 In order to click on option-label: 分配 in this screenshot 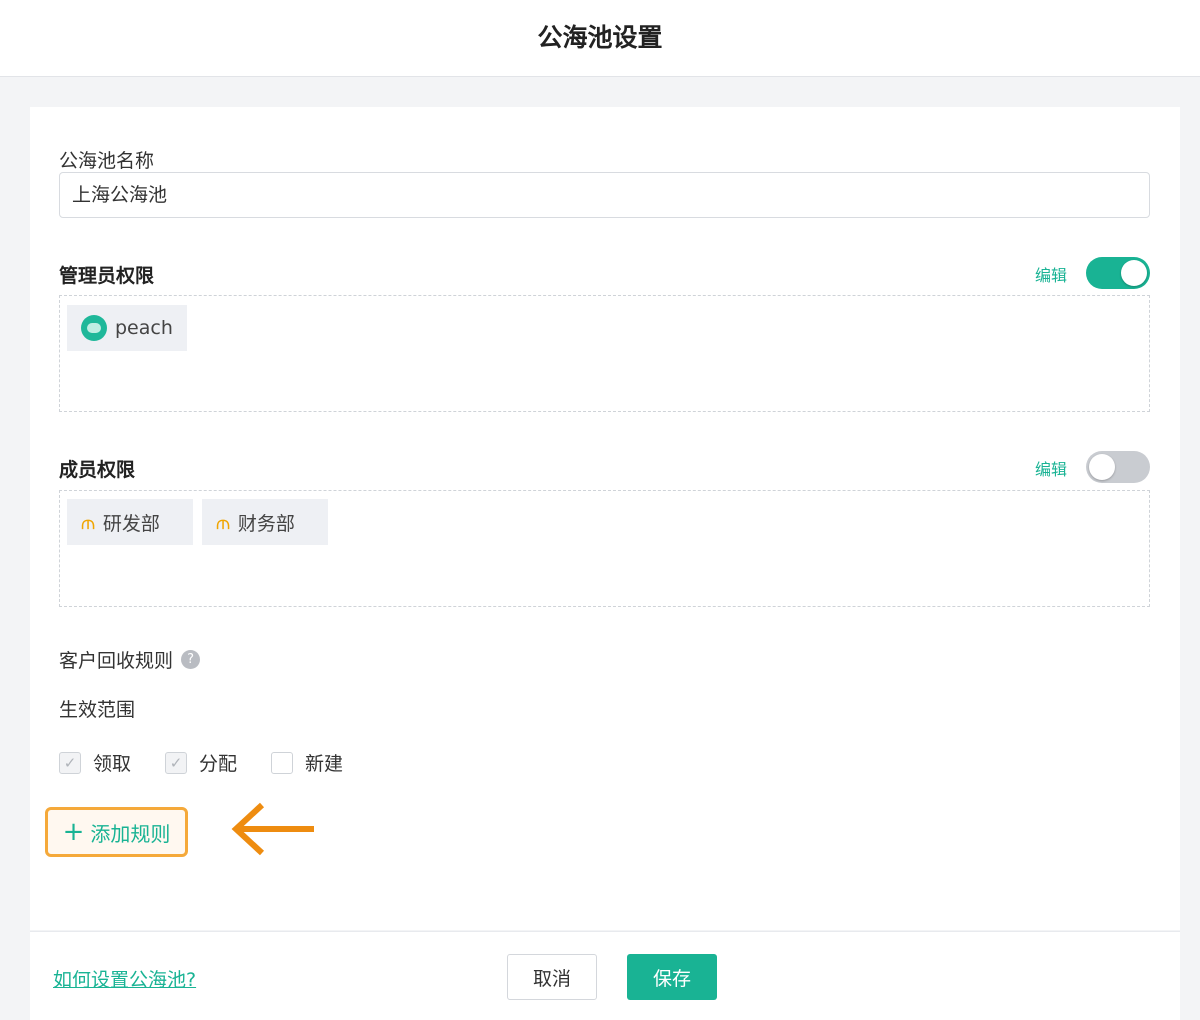, I will do `click(218, 764)`.